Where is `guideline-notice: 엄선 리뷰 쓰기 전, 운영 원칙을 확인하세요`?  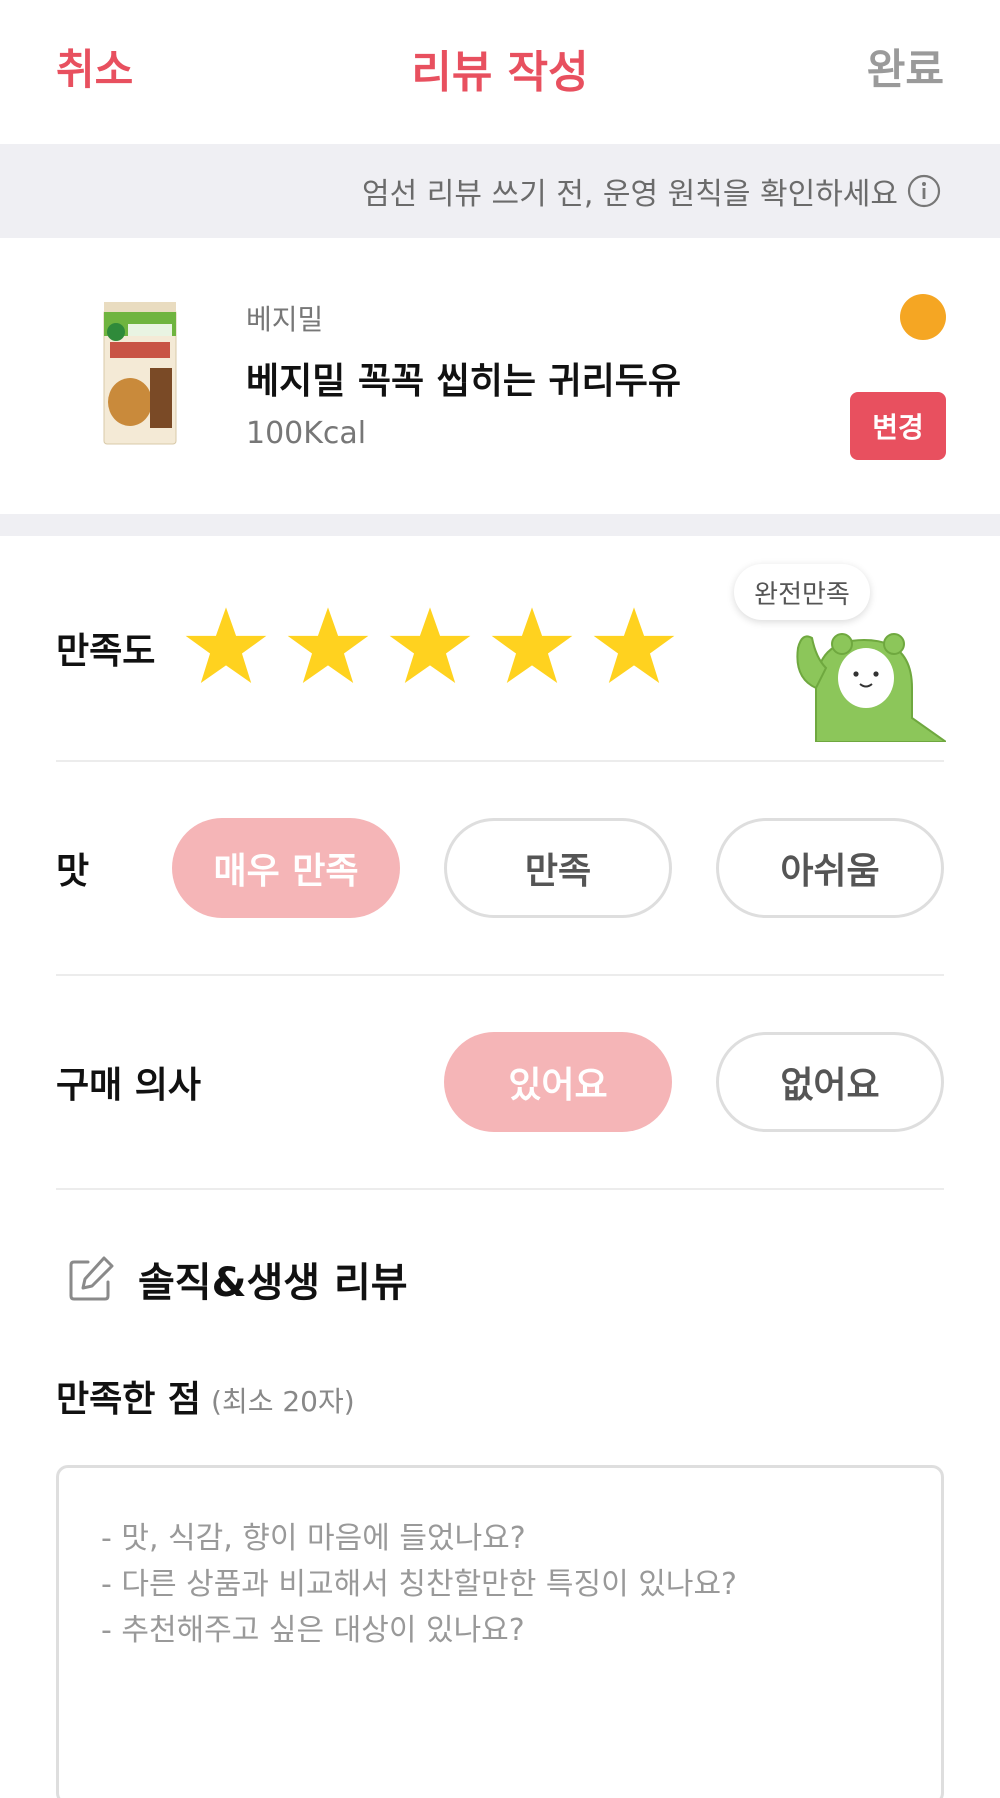
guideline-notice: 엄선 리뷰 쓰기 전, 운영 원칙을 확인하세요 is located at coordinates (500, 191).